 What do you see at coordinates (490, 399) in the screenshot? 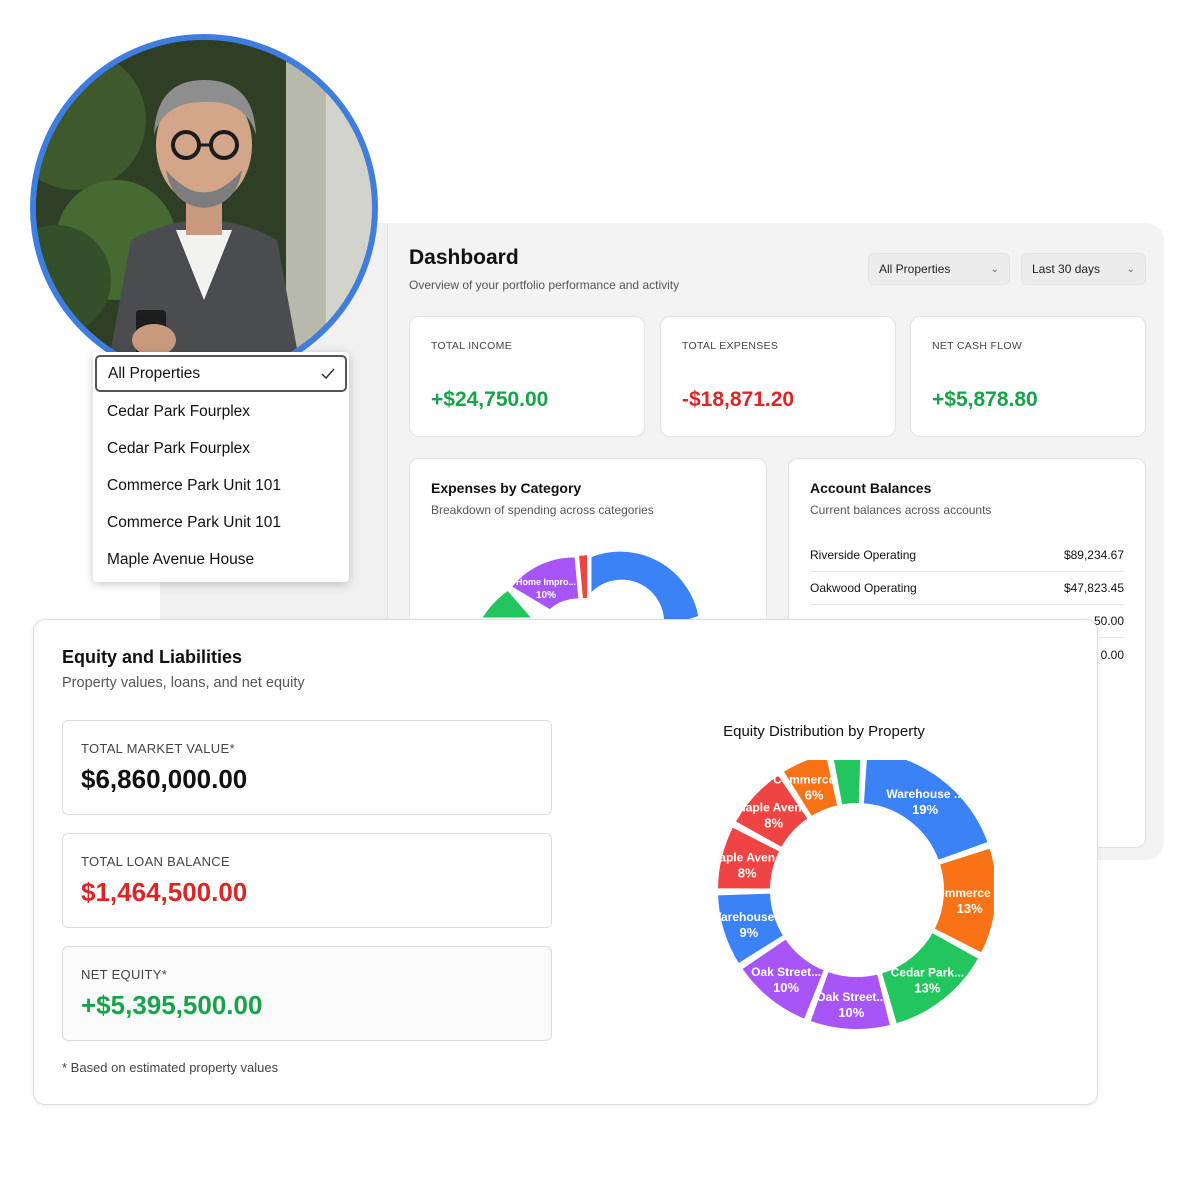
I see `stat-value: +$24,750.00` at bounding box center [490, 399].